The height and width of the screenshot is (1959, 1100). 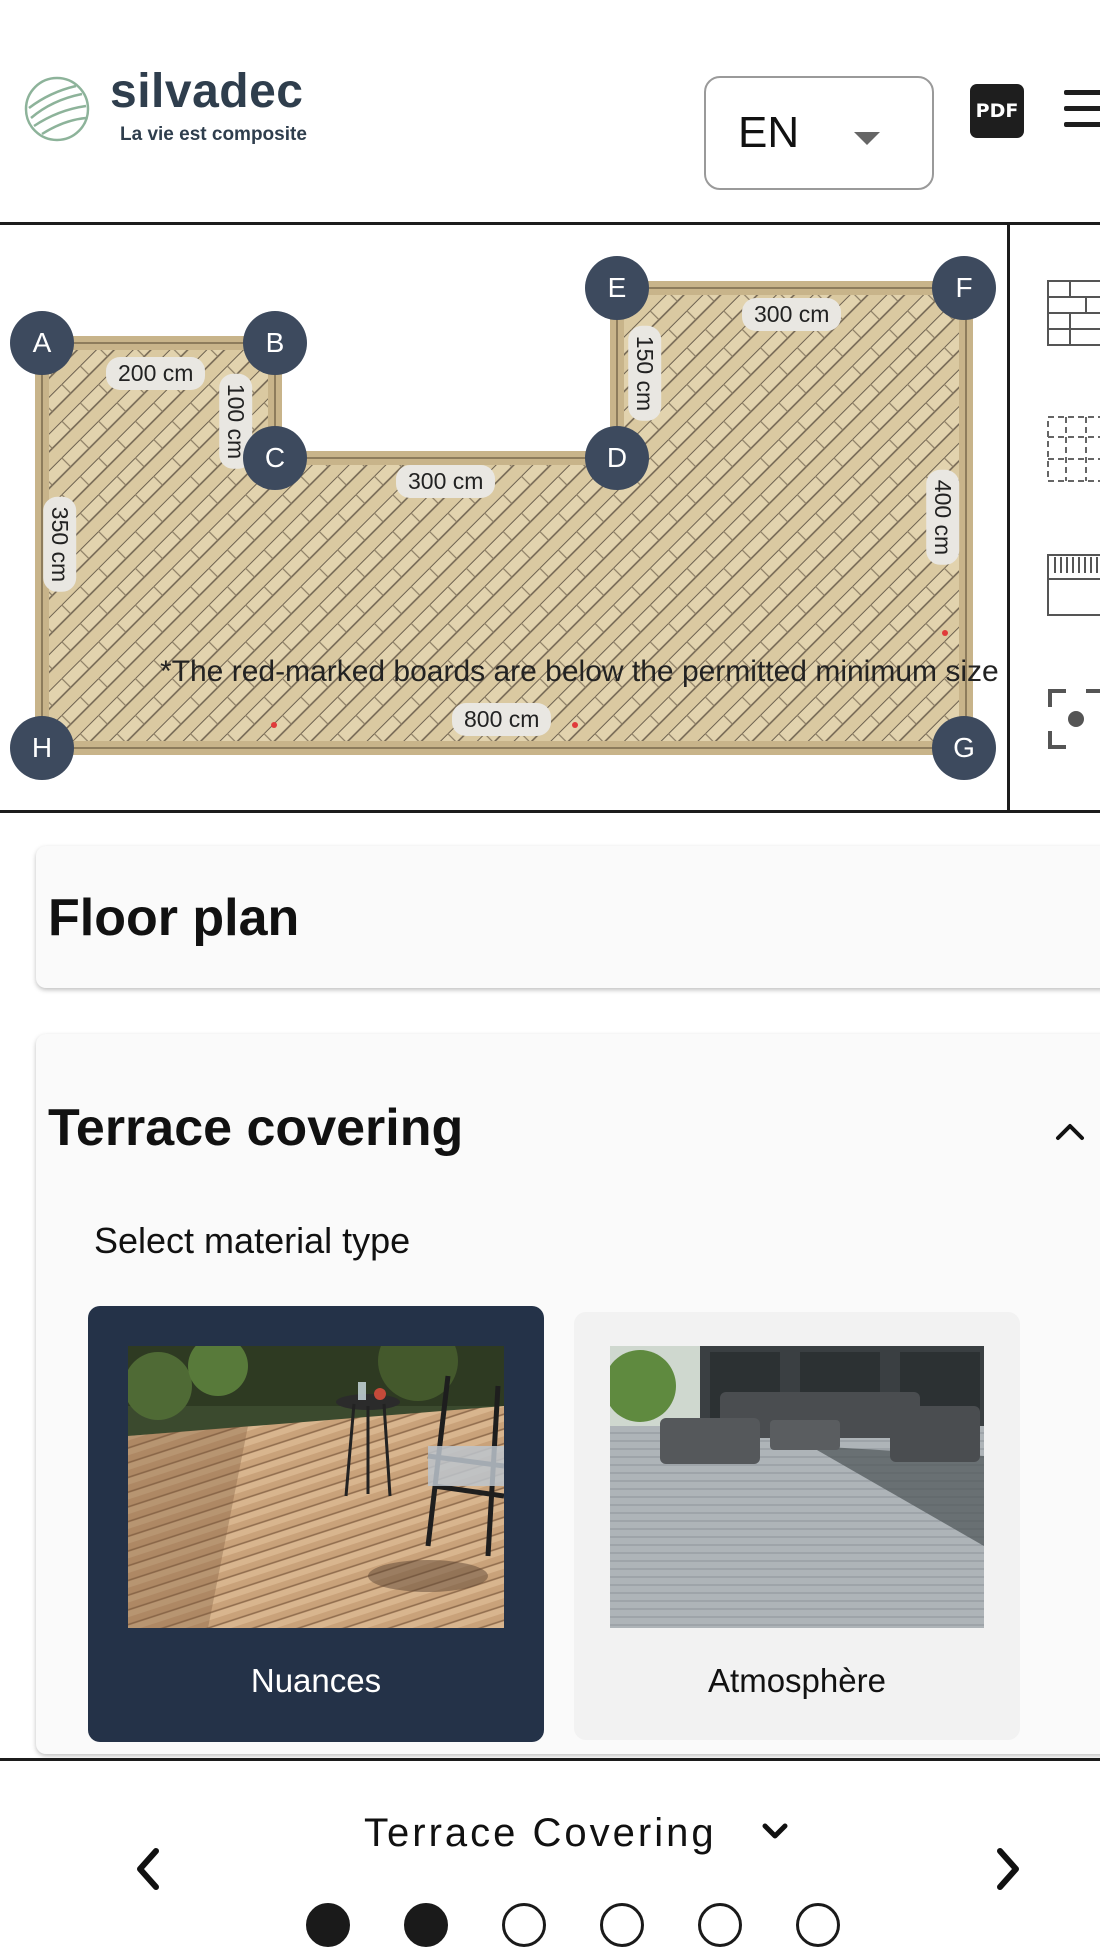 What do you see at coordinates (1055, 517) in the screenshot?
I see `layout-tools` at bounding box center [1055, 517].